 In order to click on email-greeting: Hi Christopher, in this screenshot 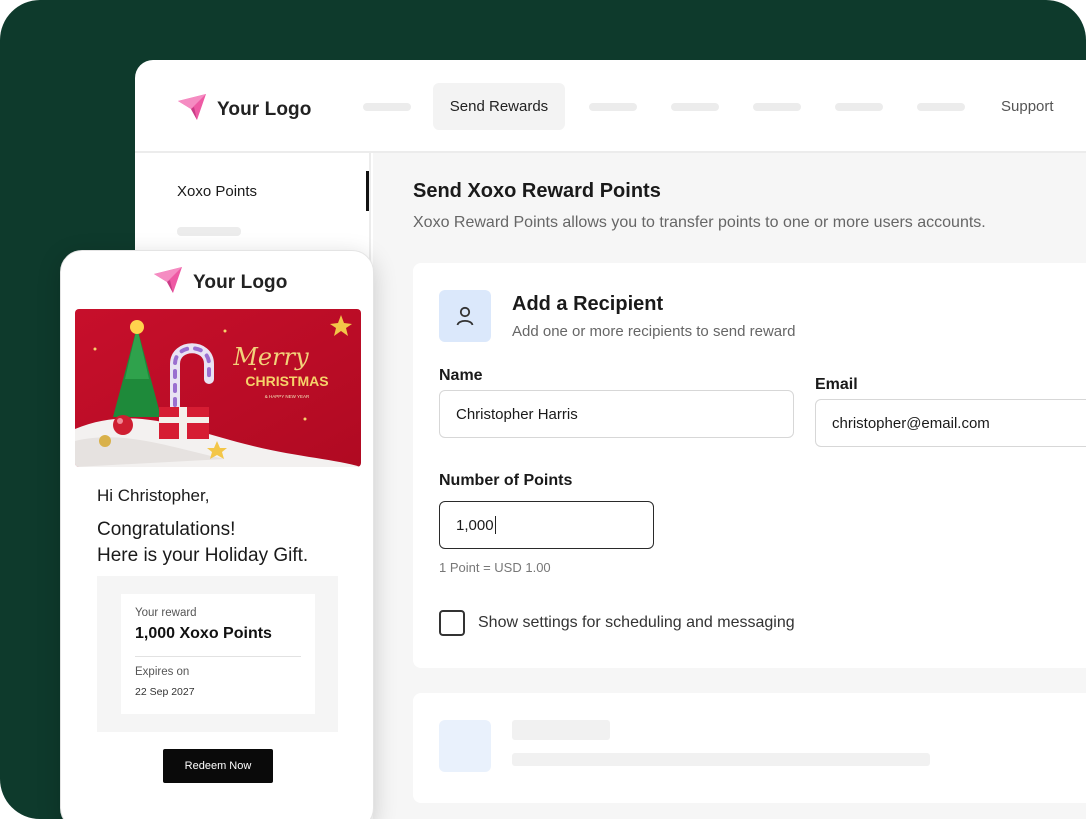, I will do `click(153, 495)`.